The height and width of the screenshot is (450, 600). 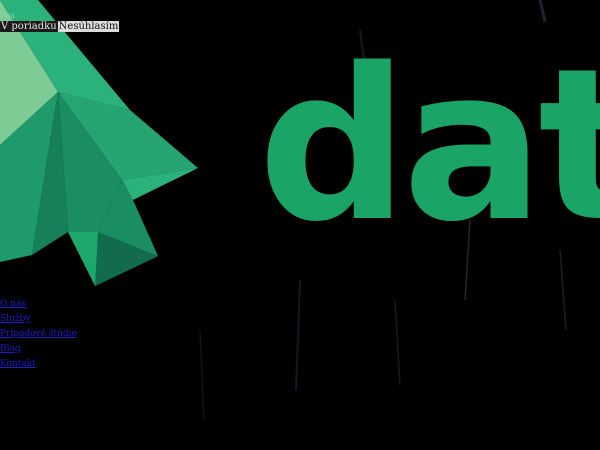 I want to click on decline-cookies-button: Nesúhlasím, so click(x=88, y=26).